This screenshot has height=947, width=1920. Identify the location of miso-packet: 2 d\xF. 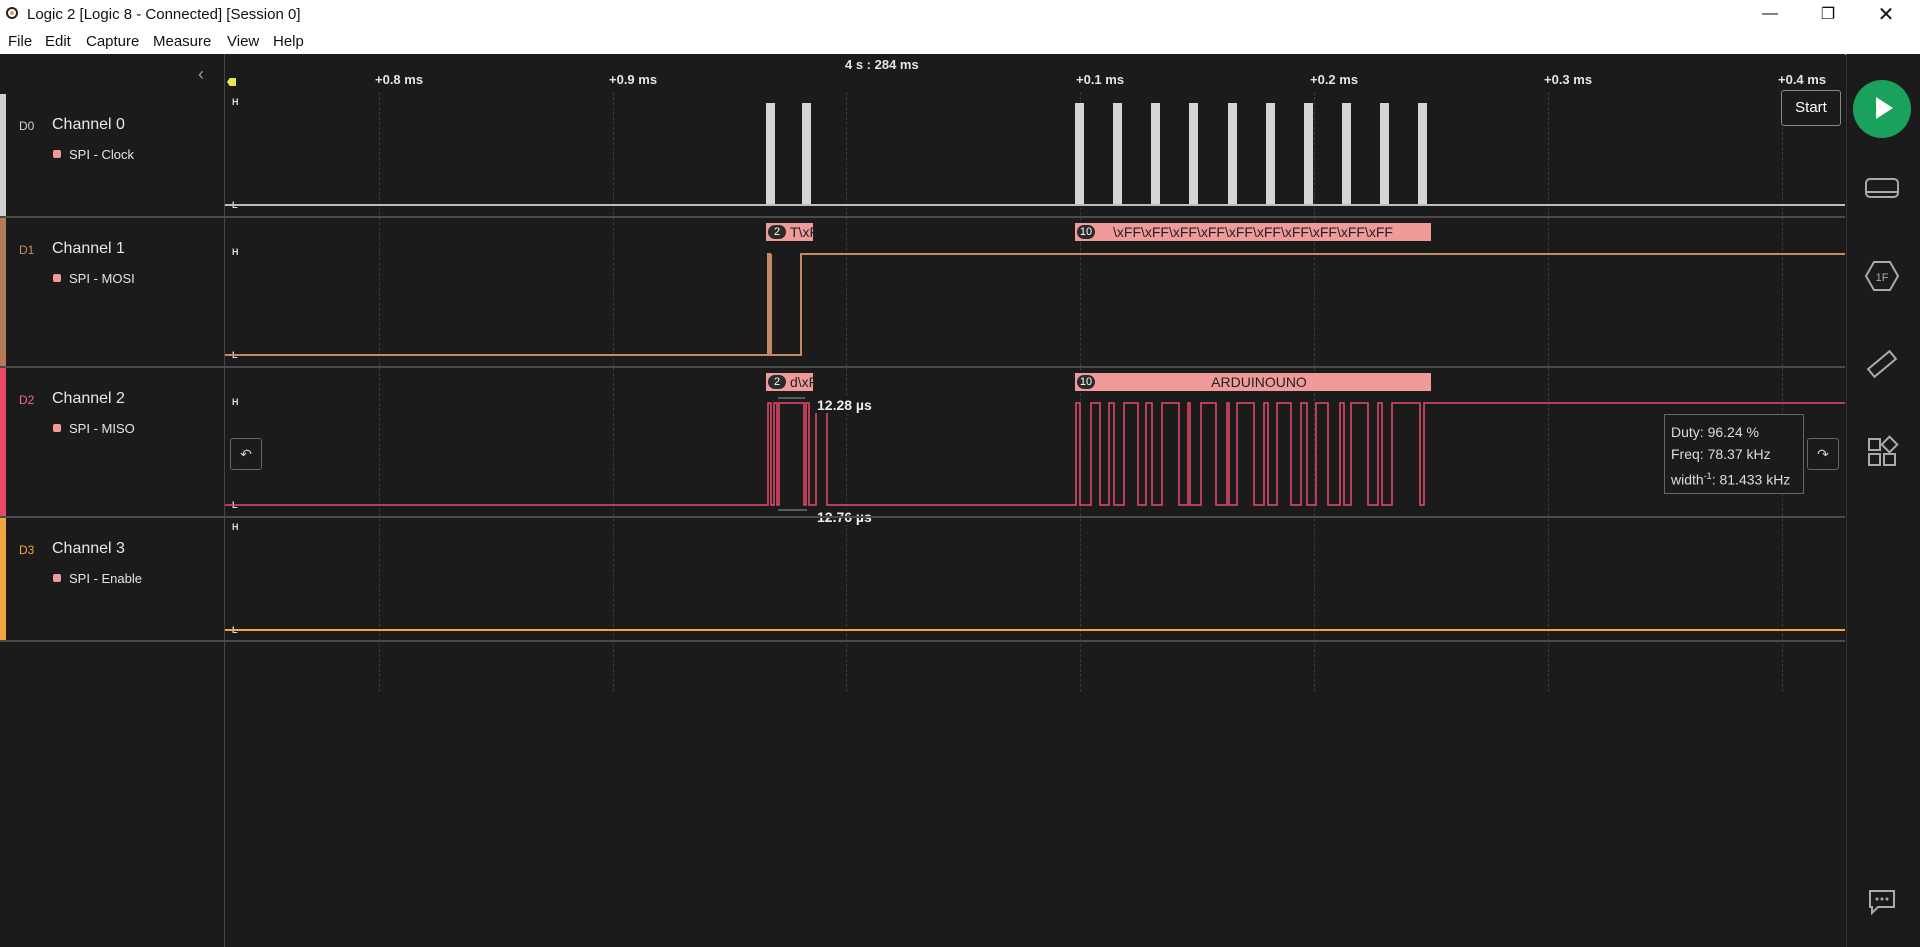
(789, 382).